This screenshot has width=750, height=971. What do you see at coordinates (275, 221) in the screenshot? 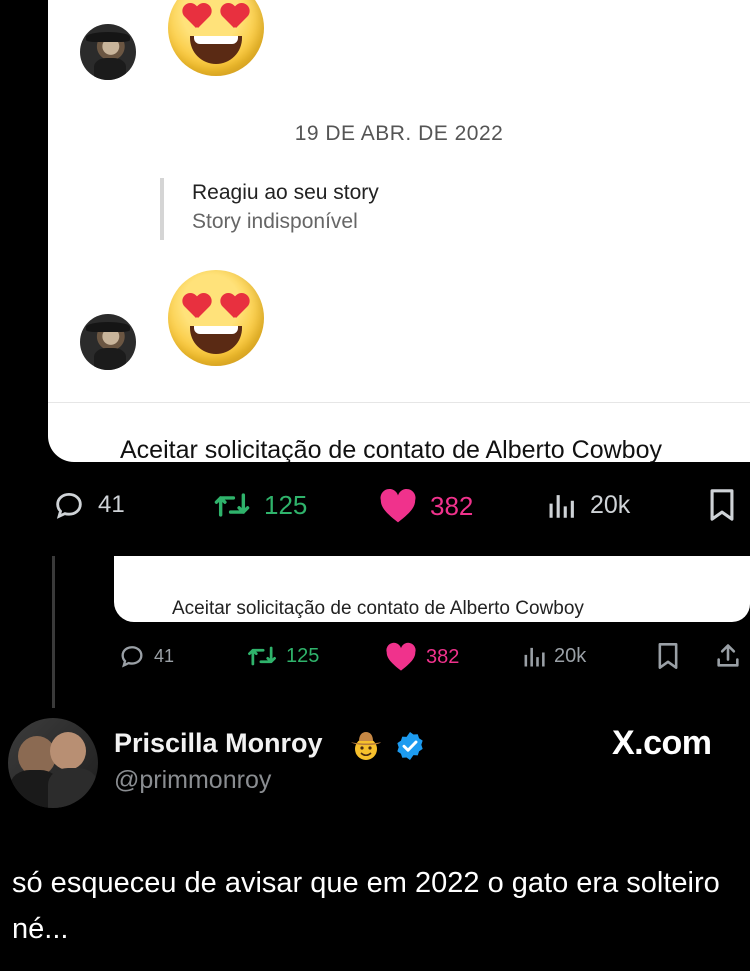
I see `story-reply-status: Story indisponível` at bounding box center [275, 221].